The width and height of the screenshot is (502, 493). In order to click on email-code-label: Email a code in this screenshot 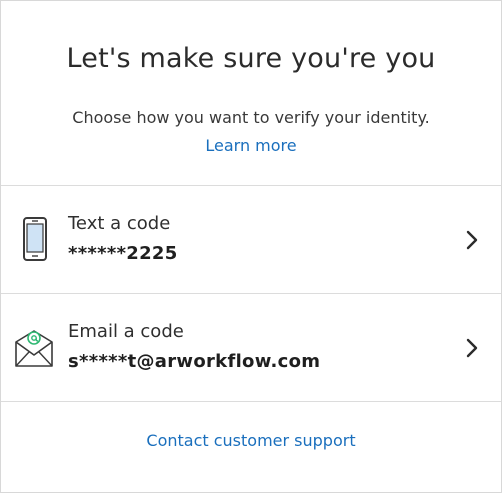, I will do `click(126, 331)`.